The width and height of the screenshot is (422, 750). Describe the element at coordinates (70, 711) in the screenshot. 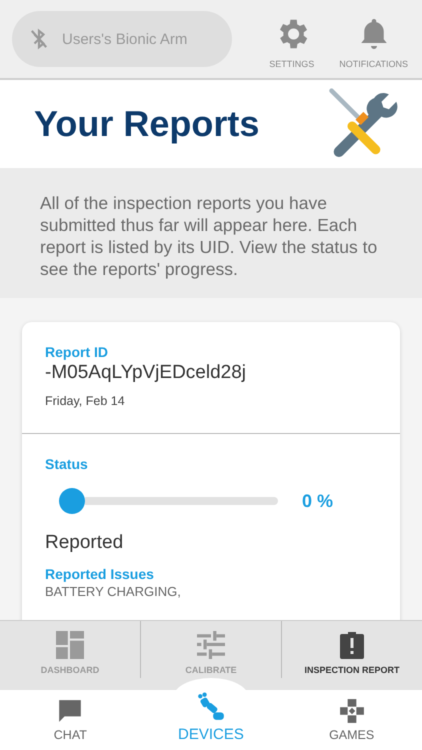

I see `chat-icon` at that location.